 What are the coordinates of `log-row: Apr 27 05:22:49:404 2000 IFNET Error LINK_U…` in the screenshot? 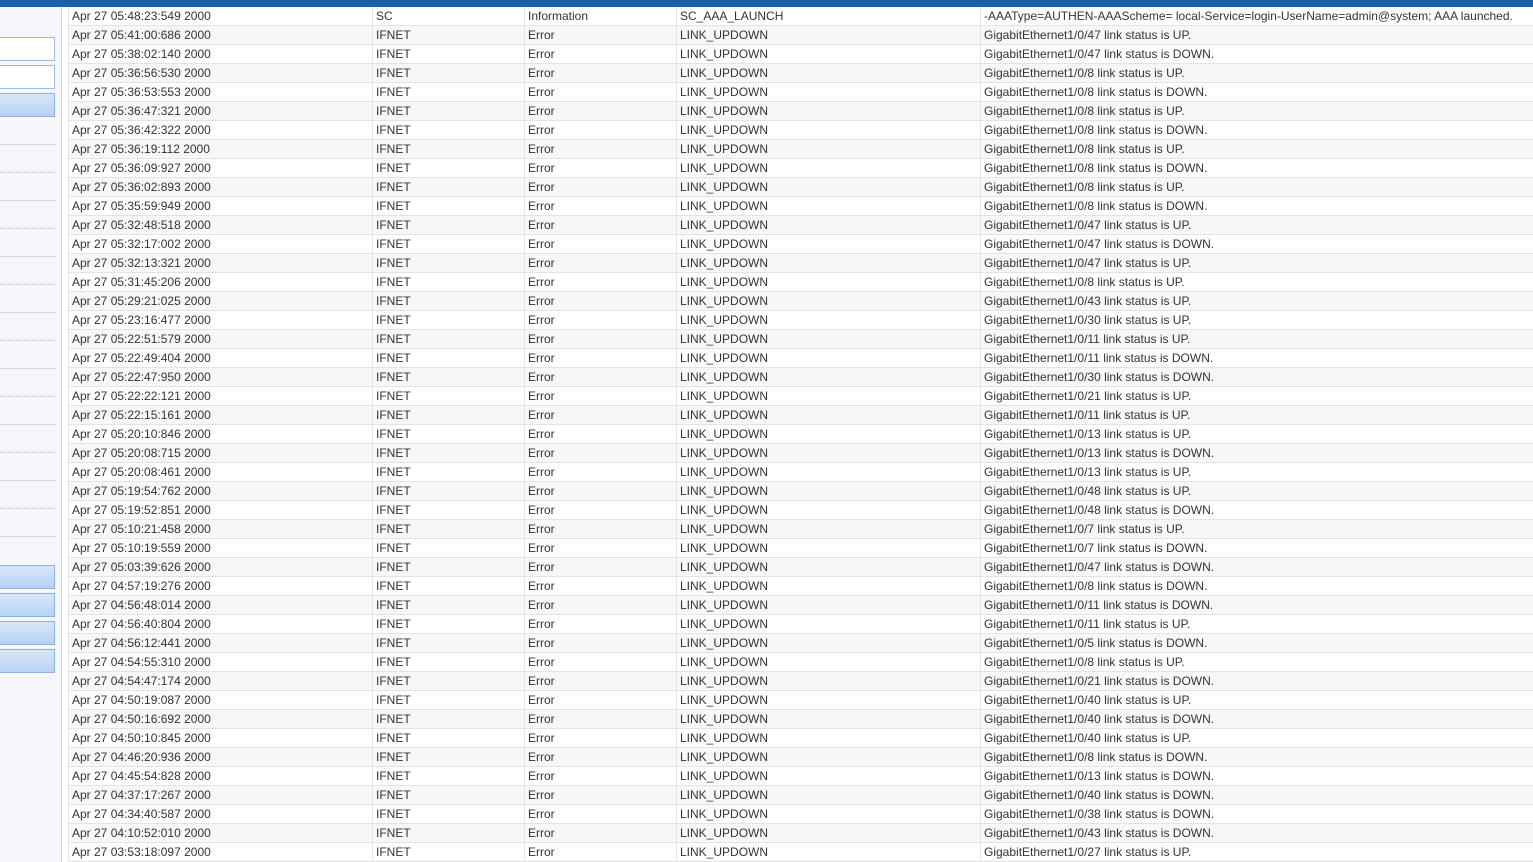 It's located at (800, 358).